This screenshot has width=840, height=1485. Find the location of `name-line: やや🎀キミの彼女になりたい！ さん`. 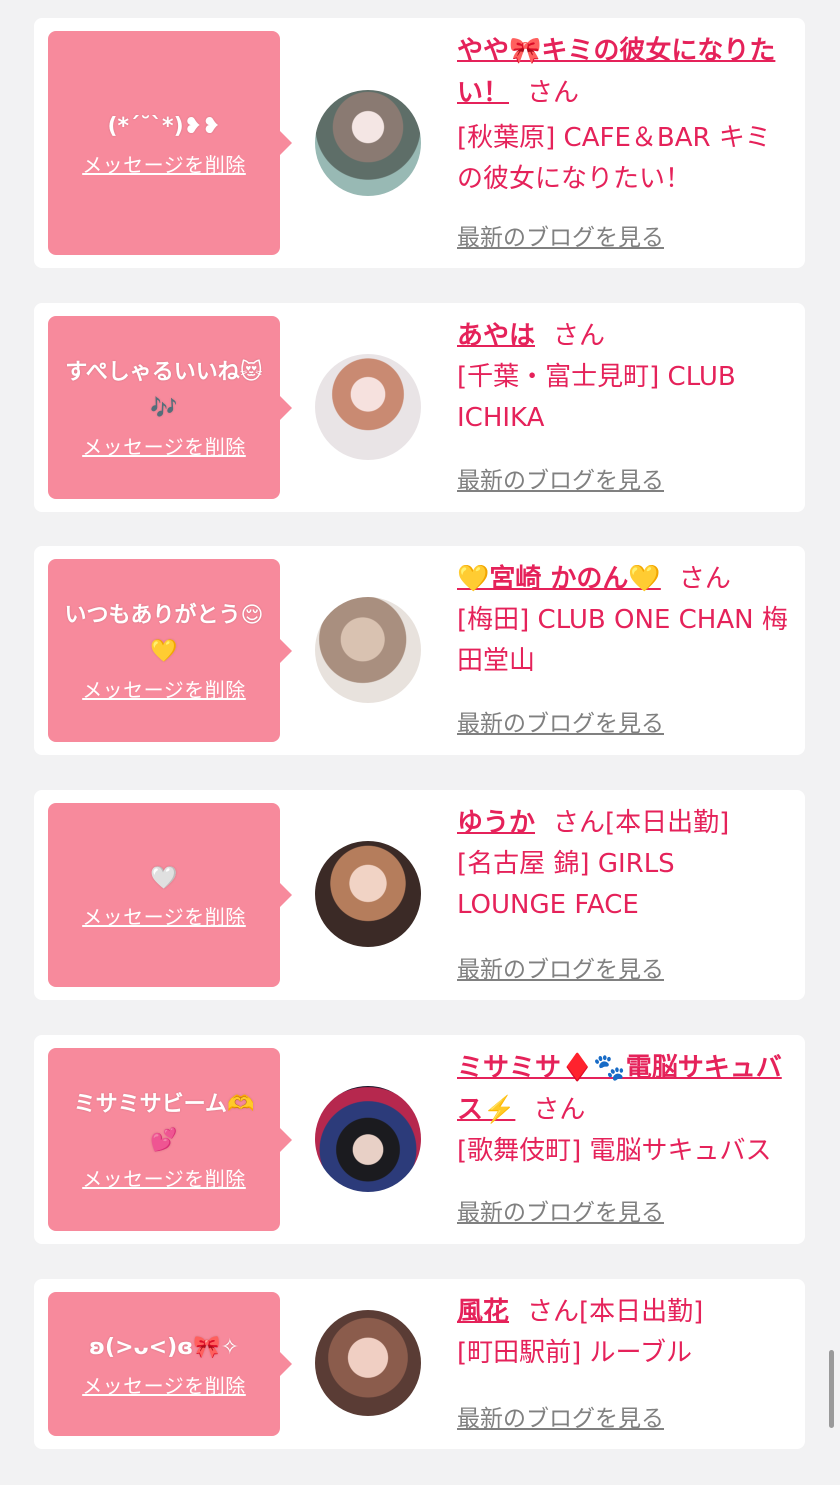

name-line: やや🎀キミの彼女になりたい！ さん is located at coordinates (624, 72).